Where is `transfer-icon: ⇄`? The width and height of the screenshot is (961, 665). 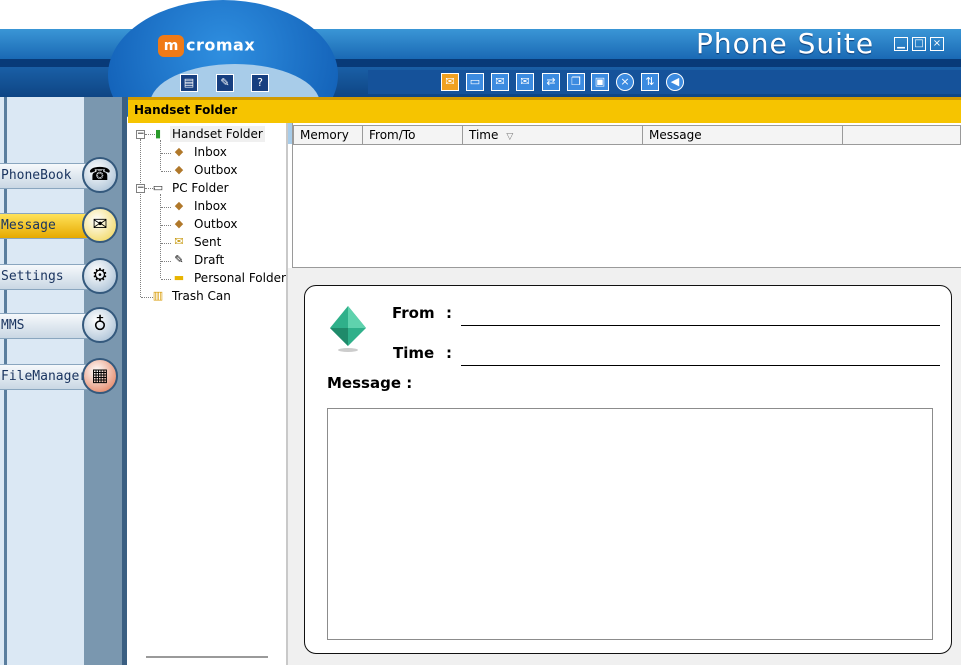 transfer-icon: ⇄ is located at coordinates (551, 81).